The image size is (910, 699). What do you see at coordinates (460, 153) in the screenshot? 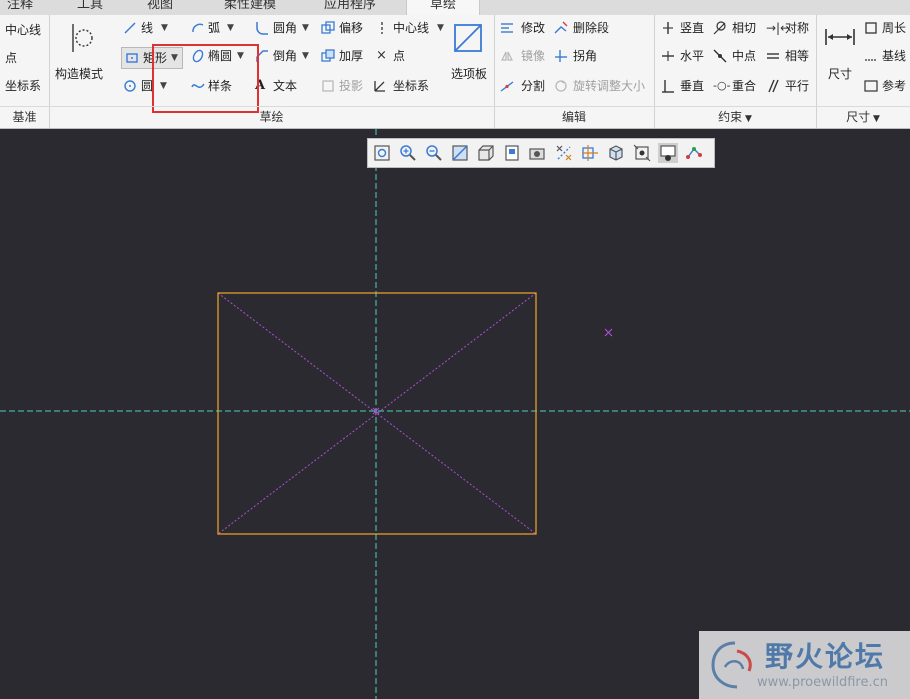
I see `repaint-icon` at bounding box center [460, 153].